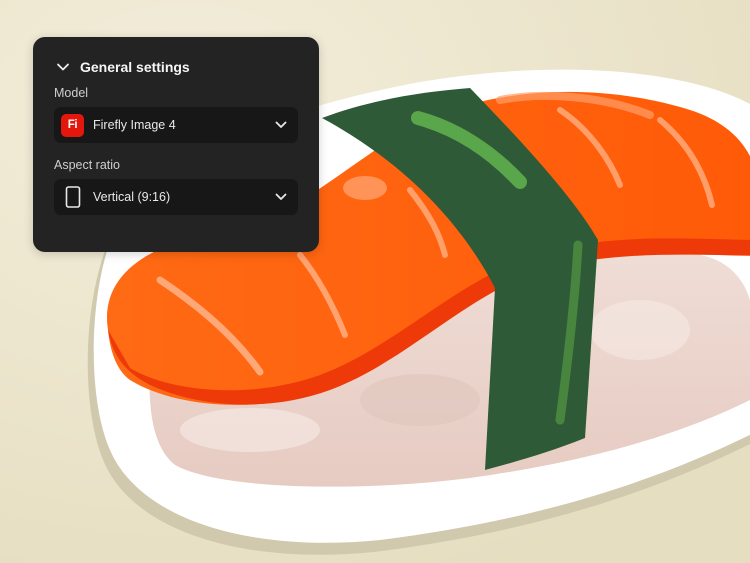 The height and width of the screenshot is (563, 750). What do you see at coordinates (420, 400) in the screenshot?
I see `rice-shade` at bounding box center [420, 400].